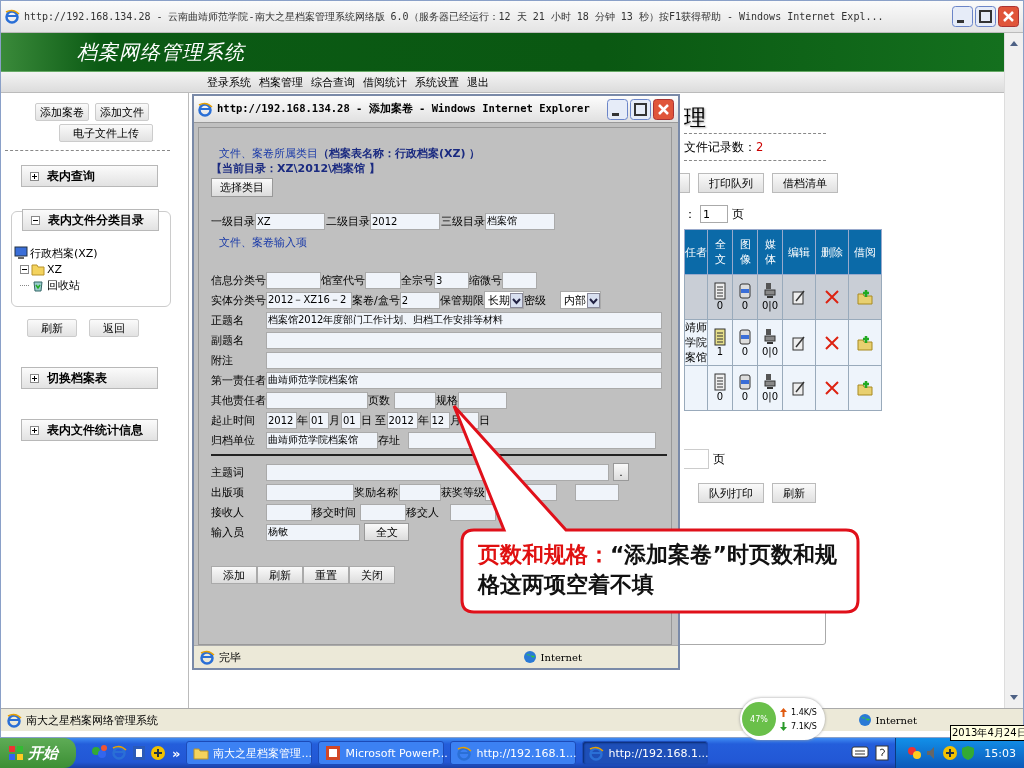  I want to click on panel-button: 返回, so click(114, 328).